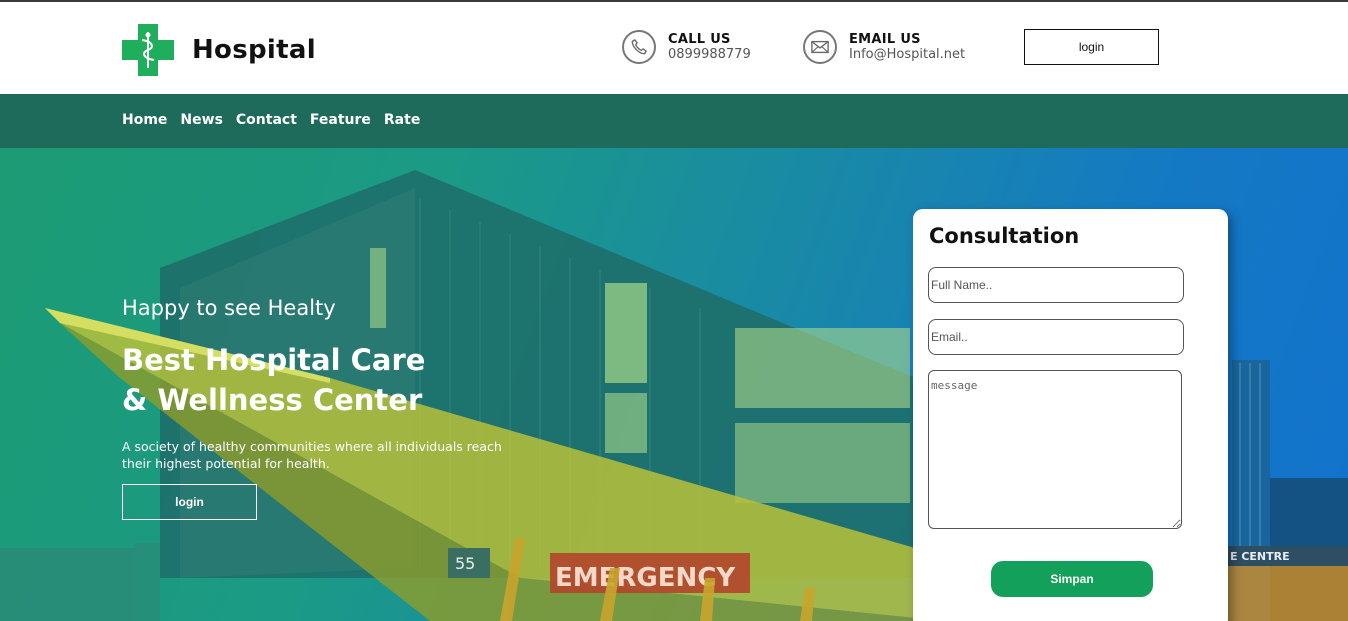 The height and width of the screenshot is (621, 1348). Describe the element at coordinates (1260, 556) in the screenshot. I see `centre-sign: E CENTRE` at that location.